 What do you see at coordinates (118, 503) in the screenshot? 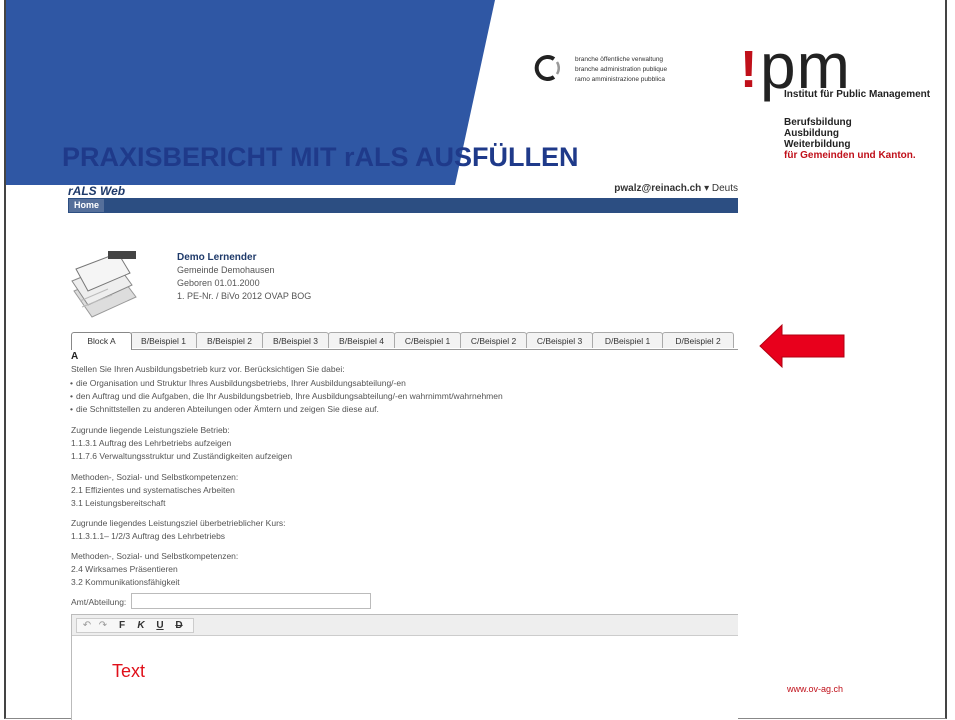
I see `section-item: 3.1 Leistungsbereitschaft` at bounding box center [118, 503].